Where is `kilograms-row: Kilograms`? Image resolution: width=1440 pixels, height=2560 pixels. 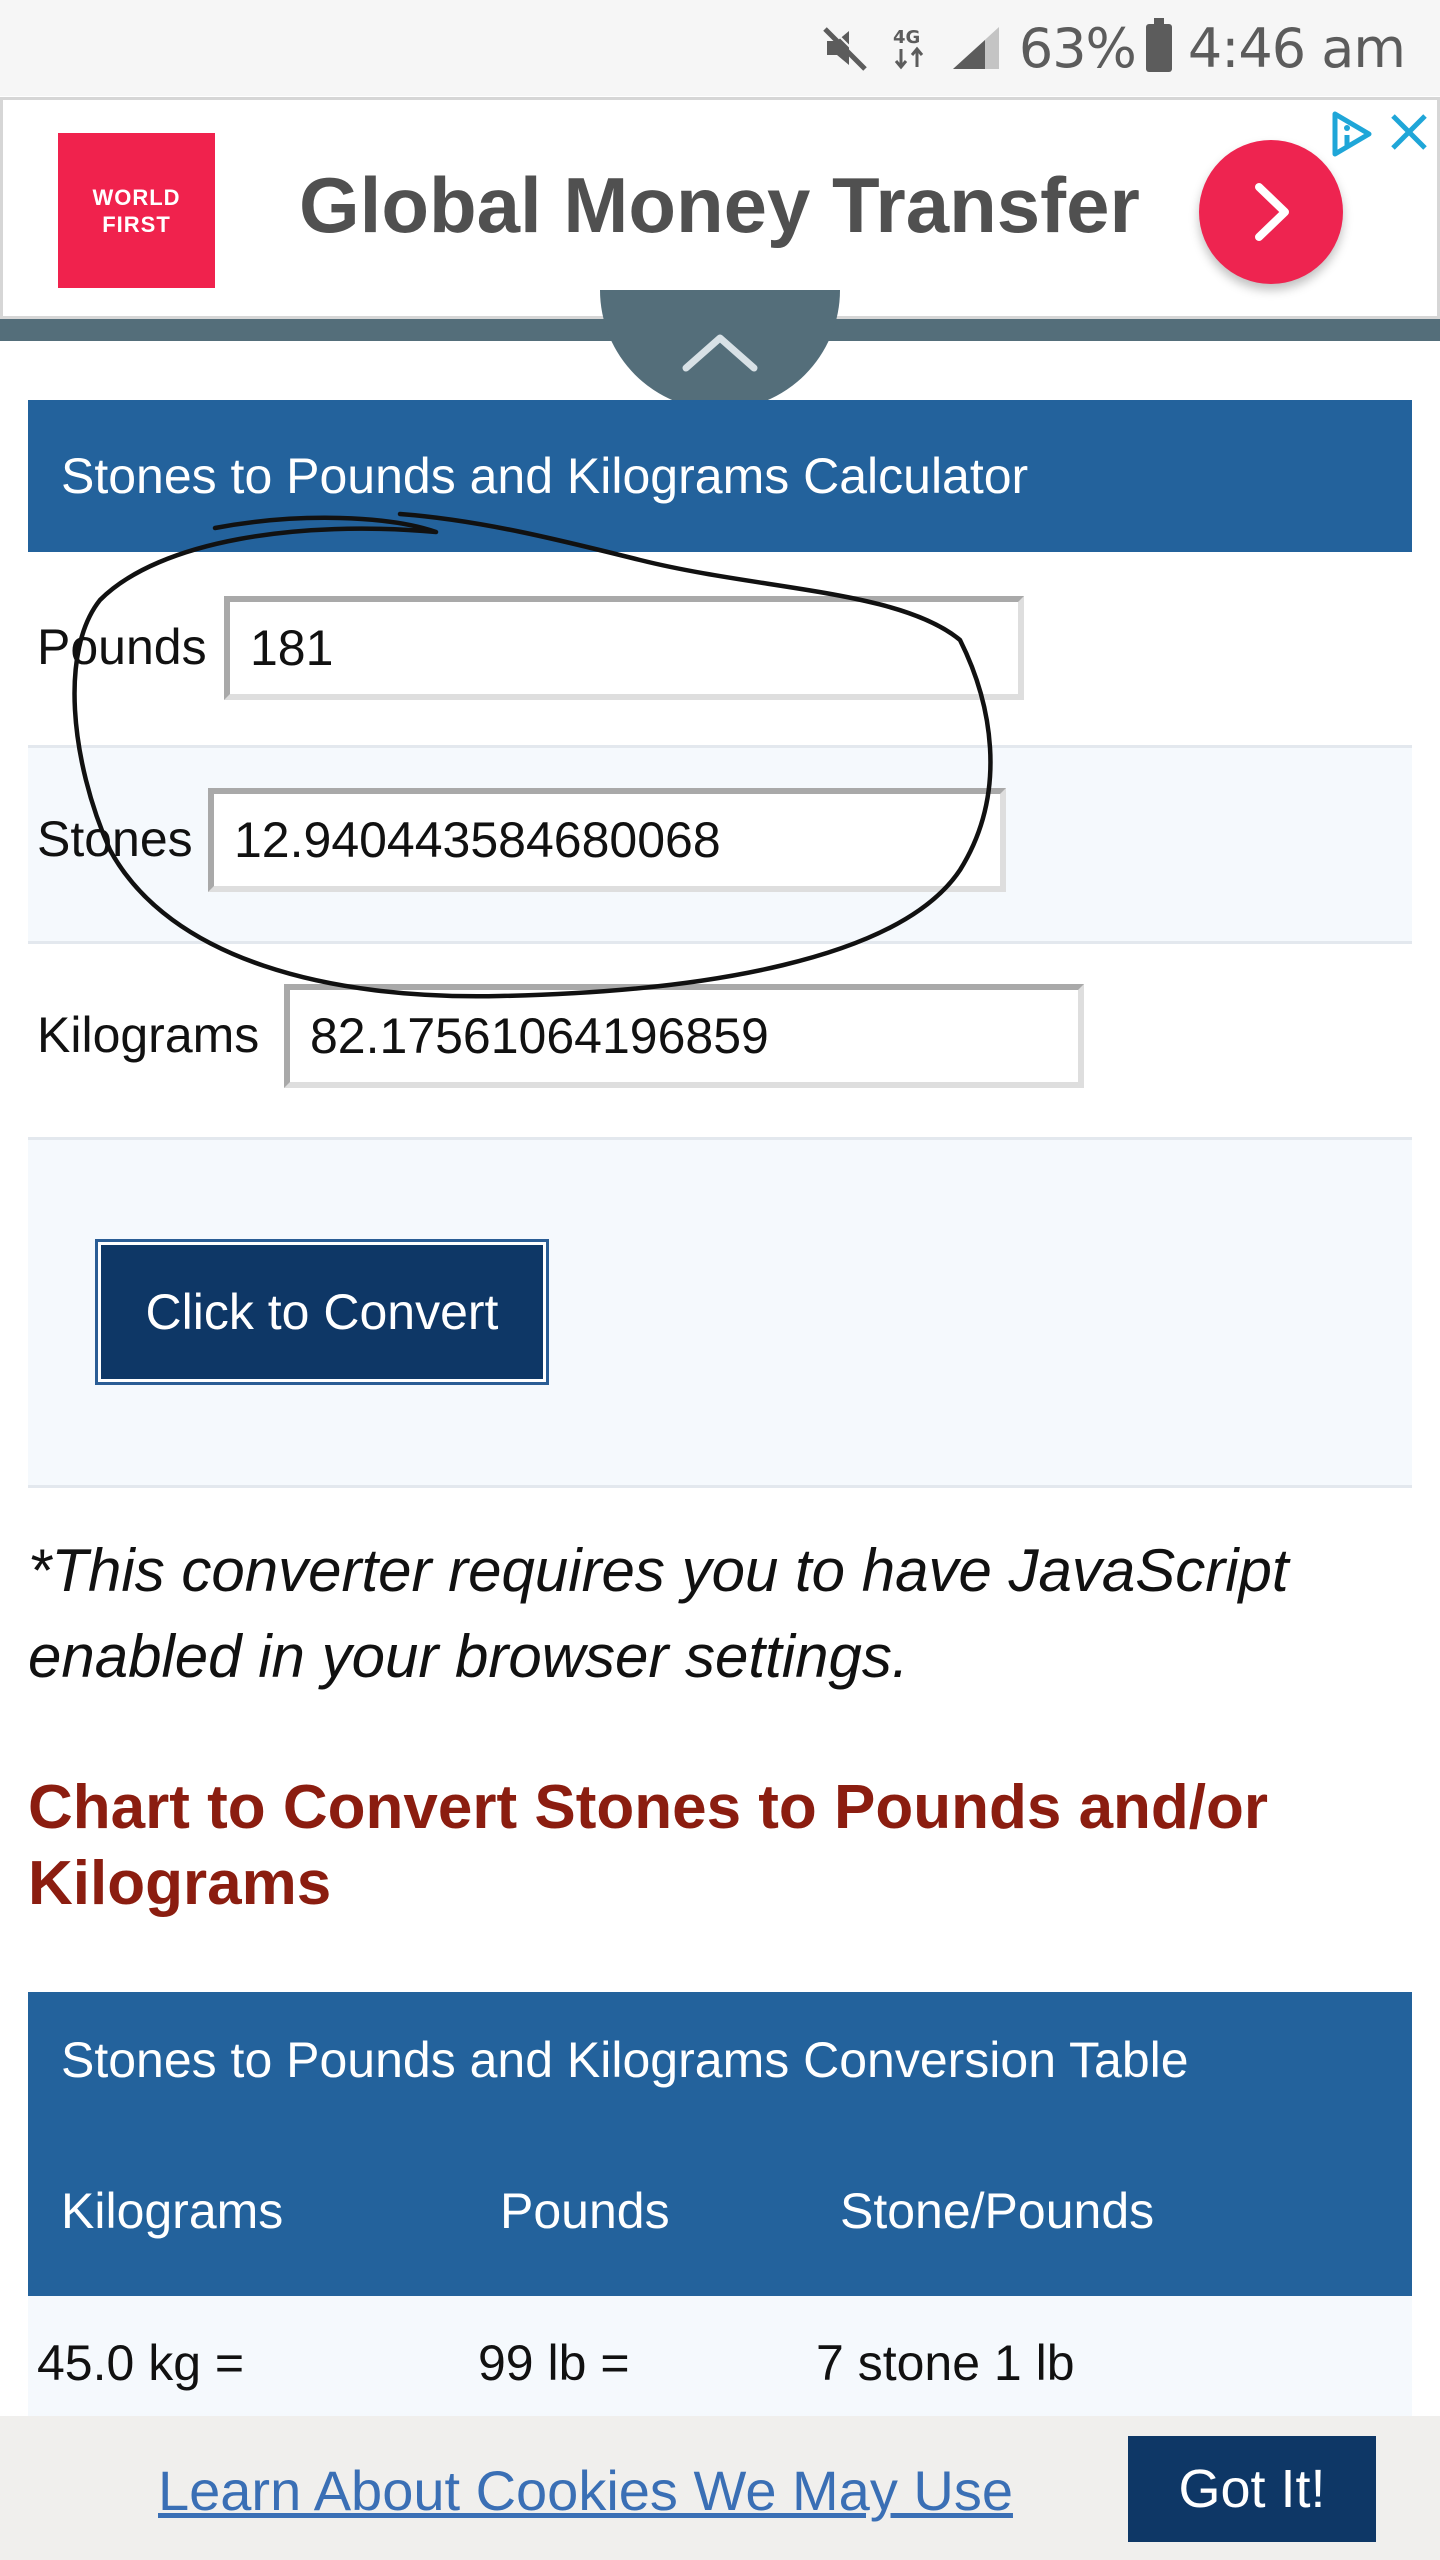 kilograms-row: Kilograms is located at coordinates (720, 1042).